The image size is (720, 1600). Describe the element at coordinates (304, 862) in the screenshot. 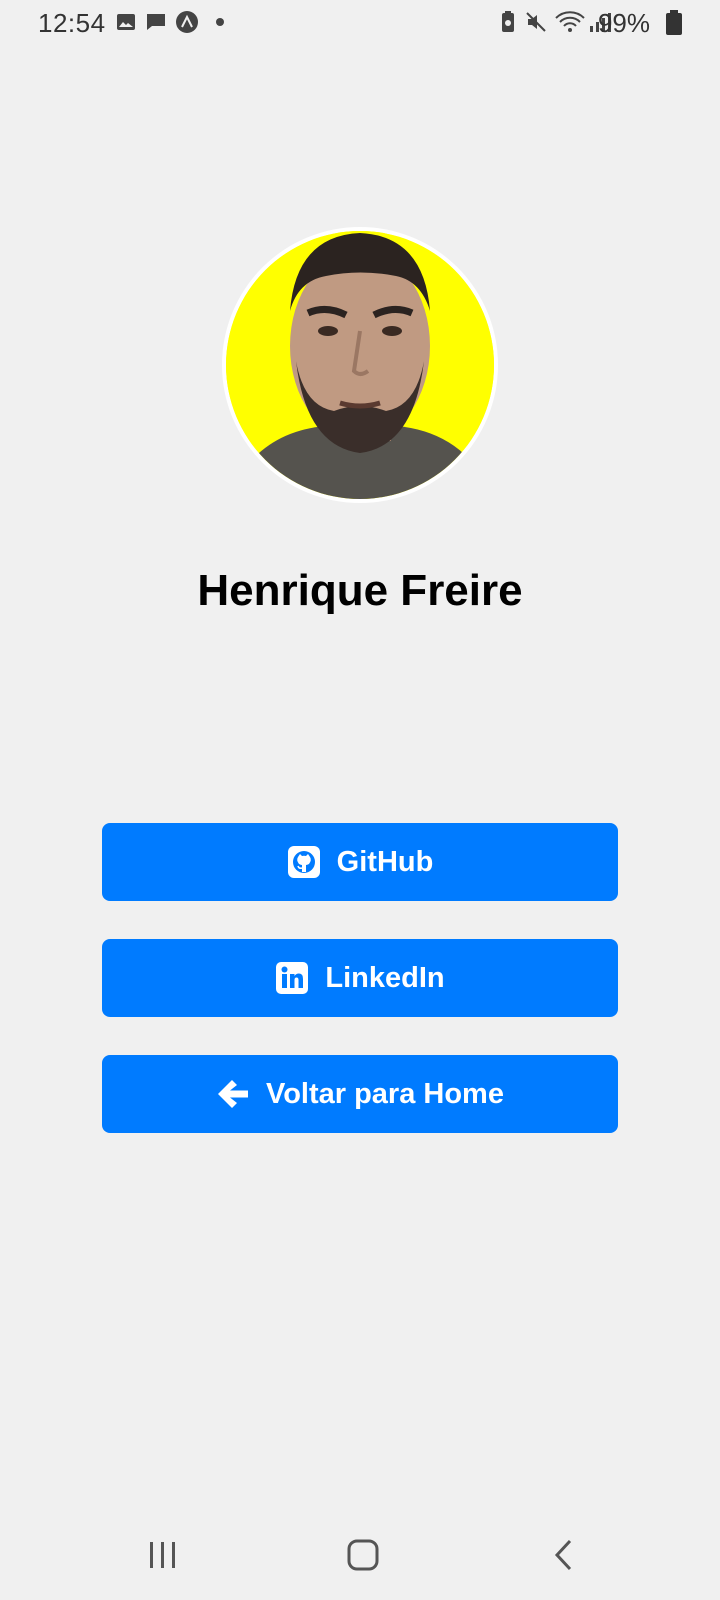

I see `github-icon` at that location.